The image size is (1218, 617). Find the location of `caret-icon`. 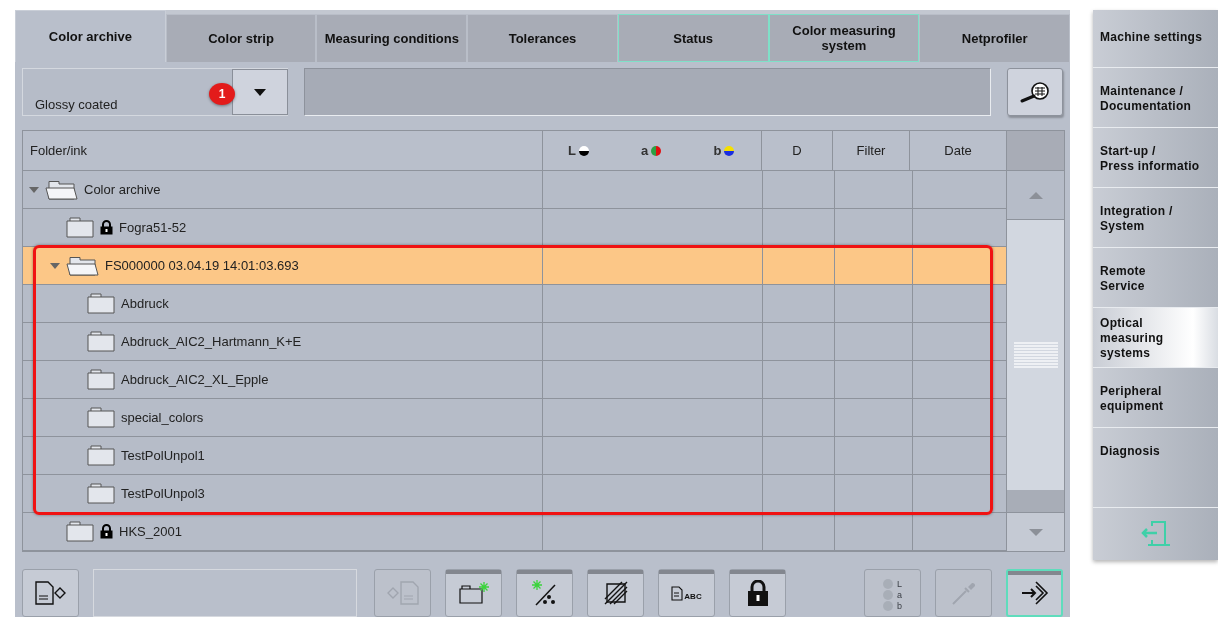

caret-icon is located at coordinates (260, 92).